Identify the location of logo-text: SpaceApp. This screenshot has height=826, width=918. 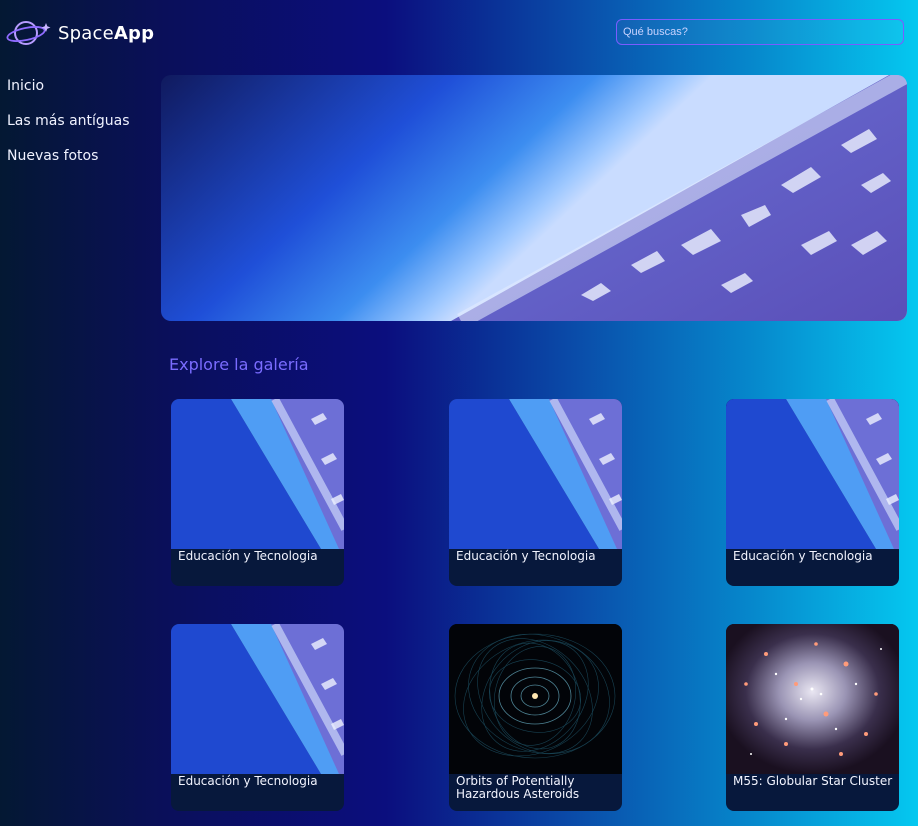
(106, 33).